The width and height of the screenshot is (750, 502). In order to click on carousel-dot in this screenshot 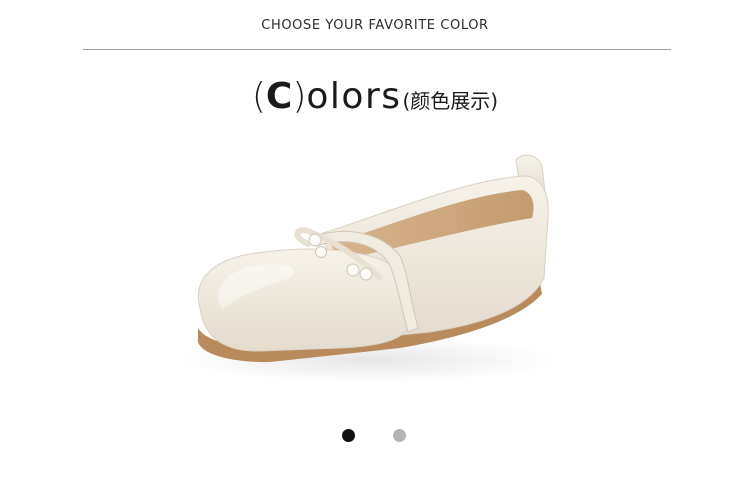, I will do `click(399, 435)`.